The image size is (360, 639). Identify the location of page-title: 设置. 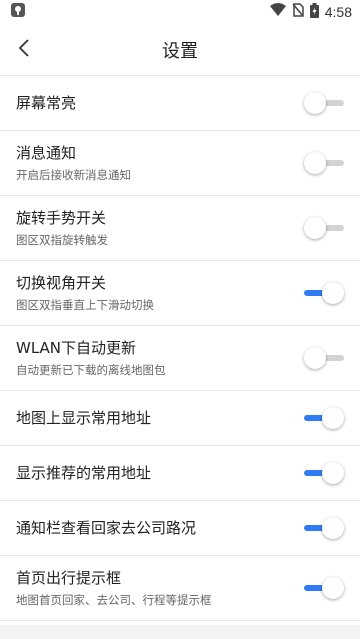
(180, 51).